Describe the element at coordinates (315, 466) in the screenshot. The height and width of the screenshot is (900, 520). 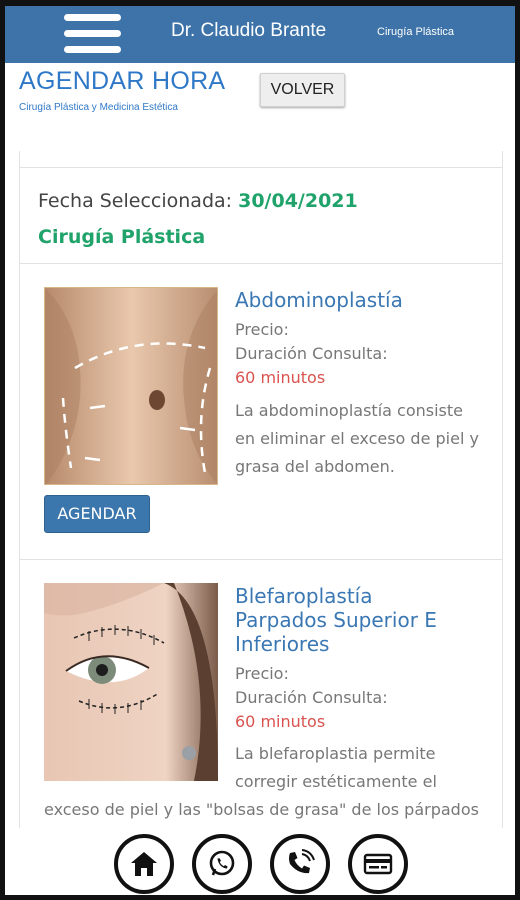
I see `description-line: grasa del abdomen.` at that location.